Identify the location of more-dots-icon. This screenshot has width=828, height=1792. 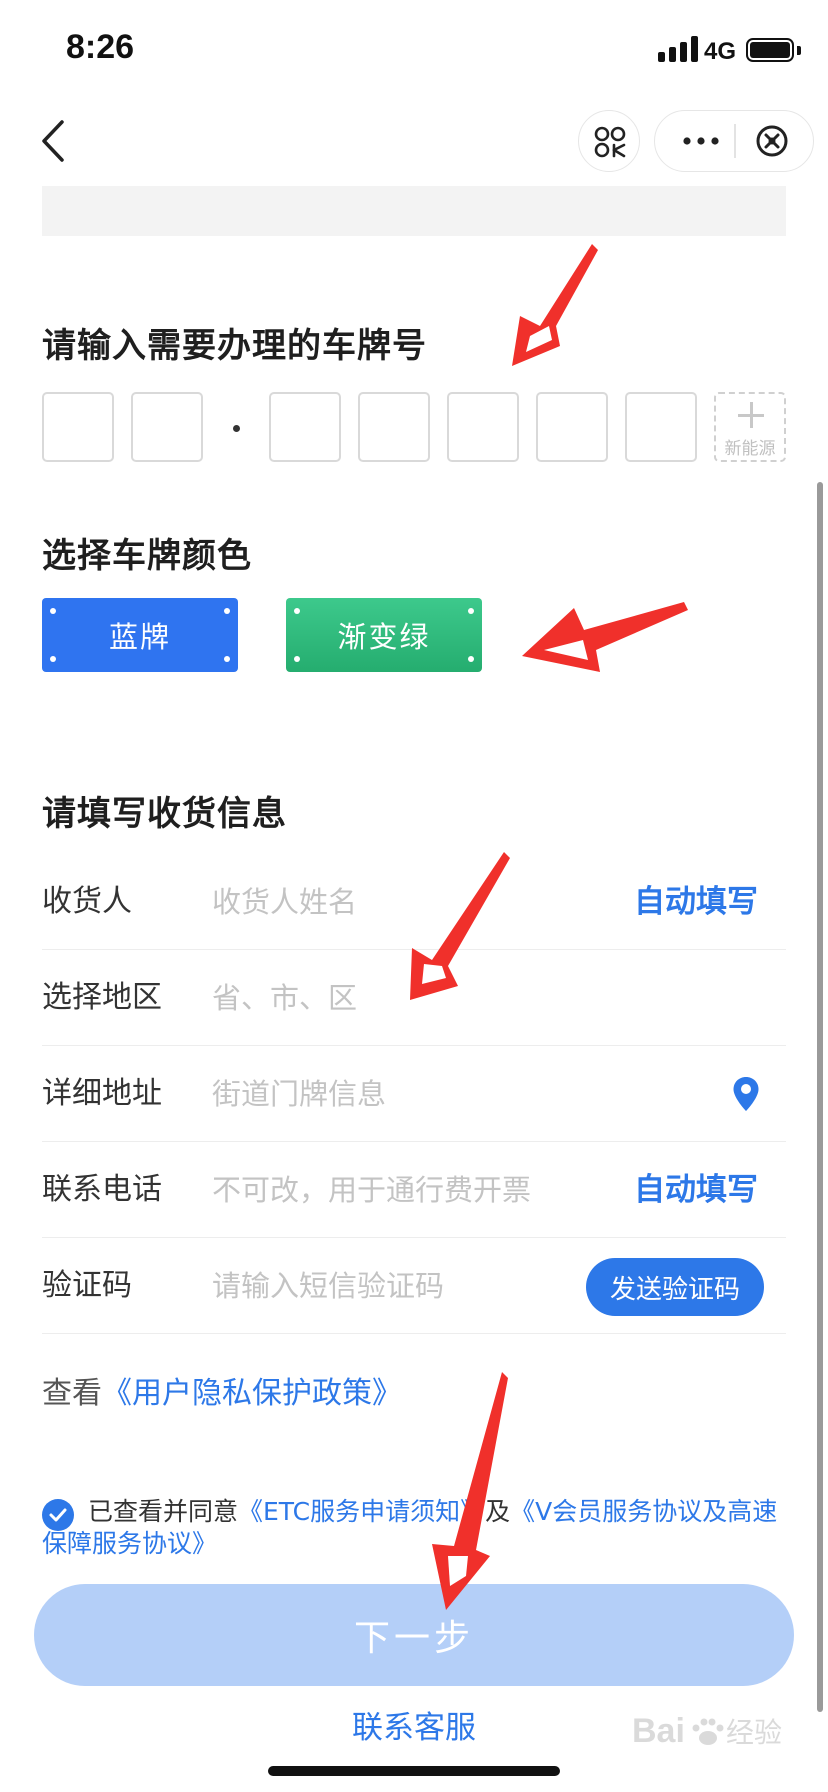
(701, 141).